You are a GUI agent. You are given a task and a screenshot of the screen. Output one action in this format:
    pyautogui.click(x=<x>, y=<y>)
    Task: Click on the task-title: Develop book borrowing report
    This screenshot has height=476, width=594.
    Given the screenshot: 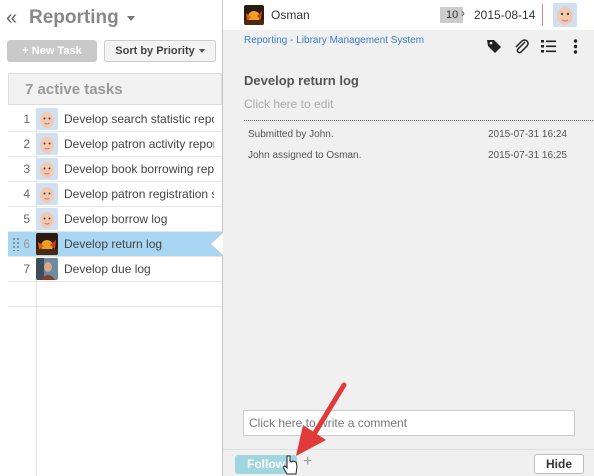 What is the action you would take?
    pyautogui.click(x=139, y=169)
    